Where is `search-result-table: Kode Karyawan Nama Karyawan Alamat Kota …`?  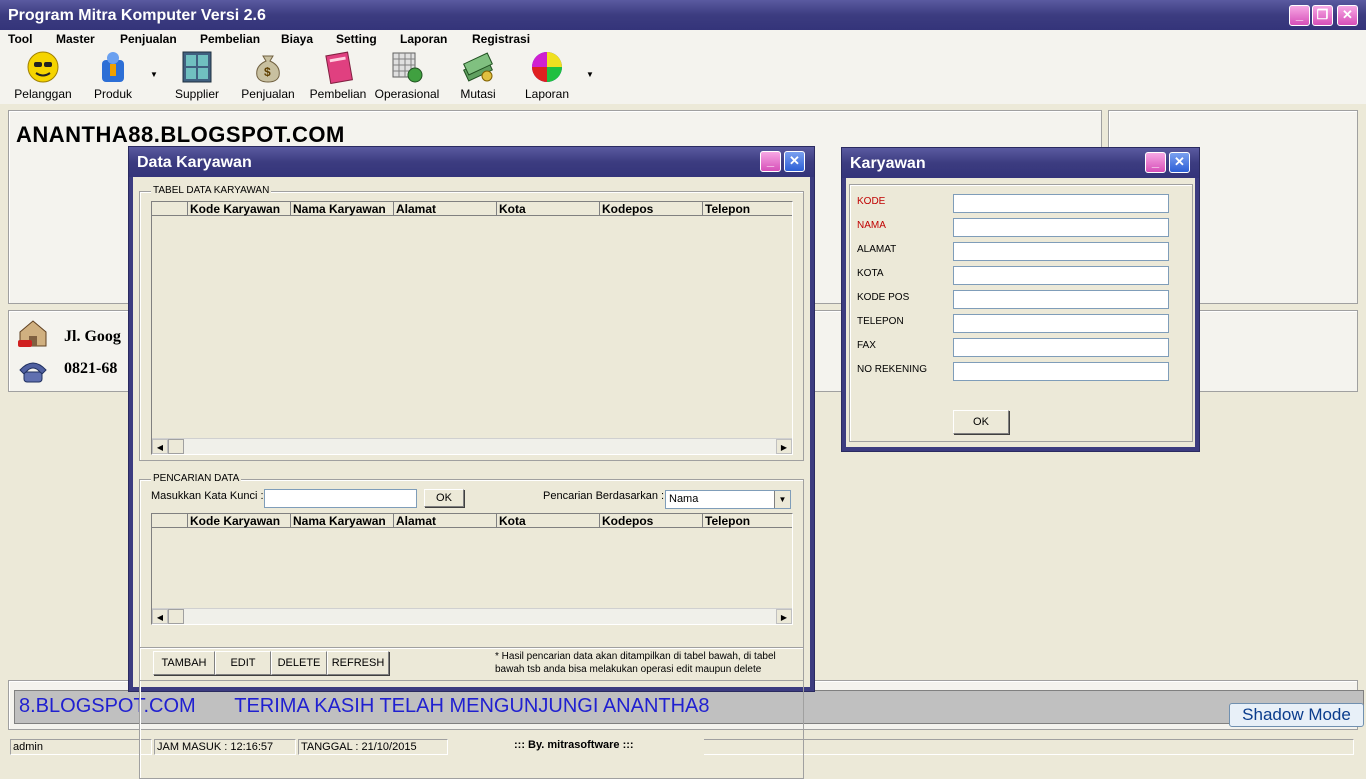
search-result-table: Kode Karyawan Nama Karyawan Alamat Kota … is located at coordinates (472, 569).